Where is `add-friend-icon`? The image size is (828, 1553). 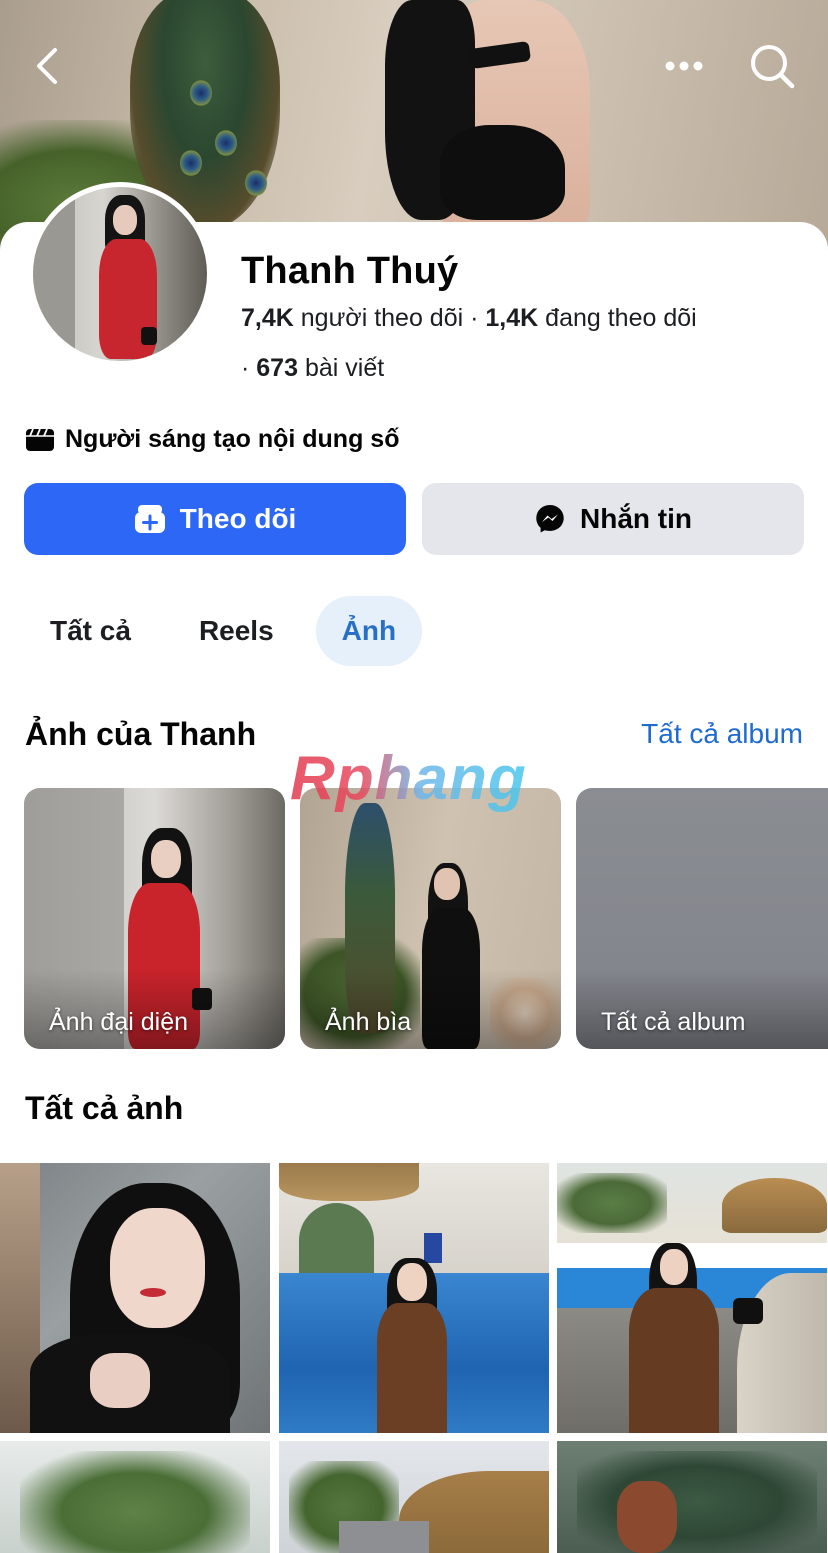
add-friend-icon is located at coordinates (149, 519).